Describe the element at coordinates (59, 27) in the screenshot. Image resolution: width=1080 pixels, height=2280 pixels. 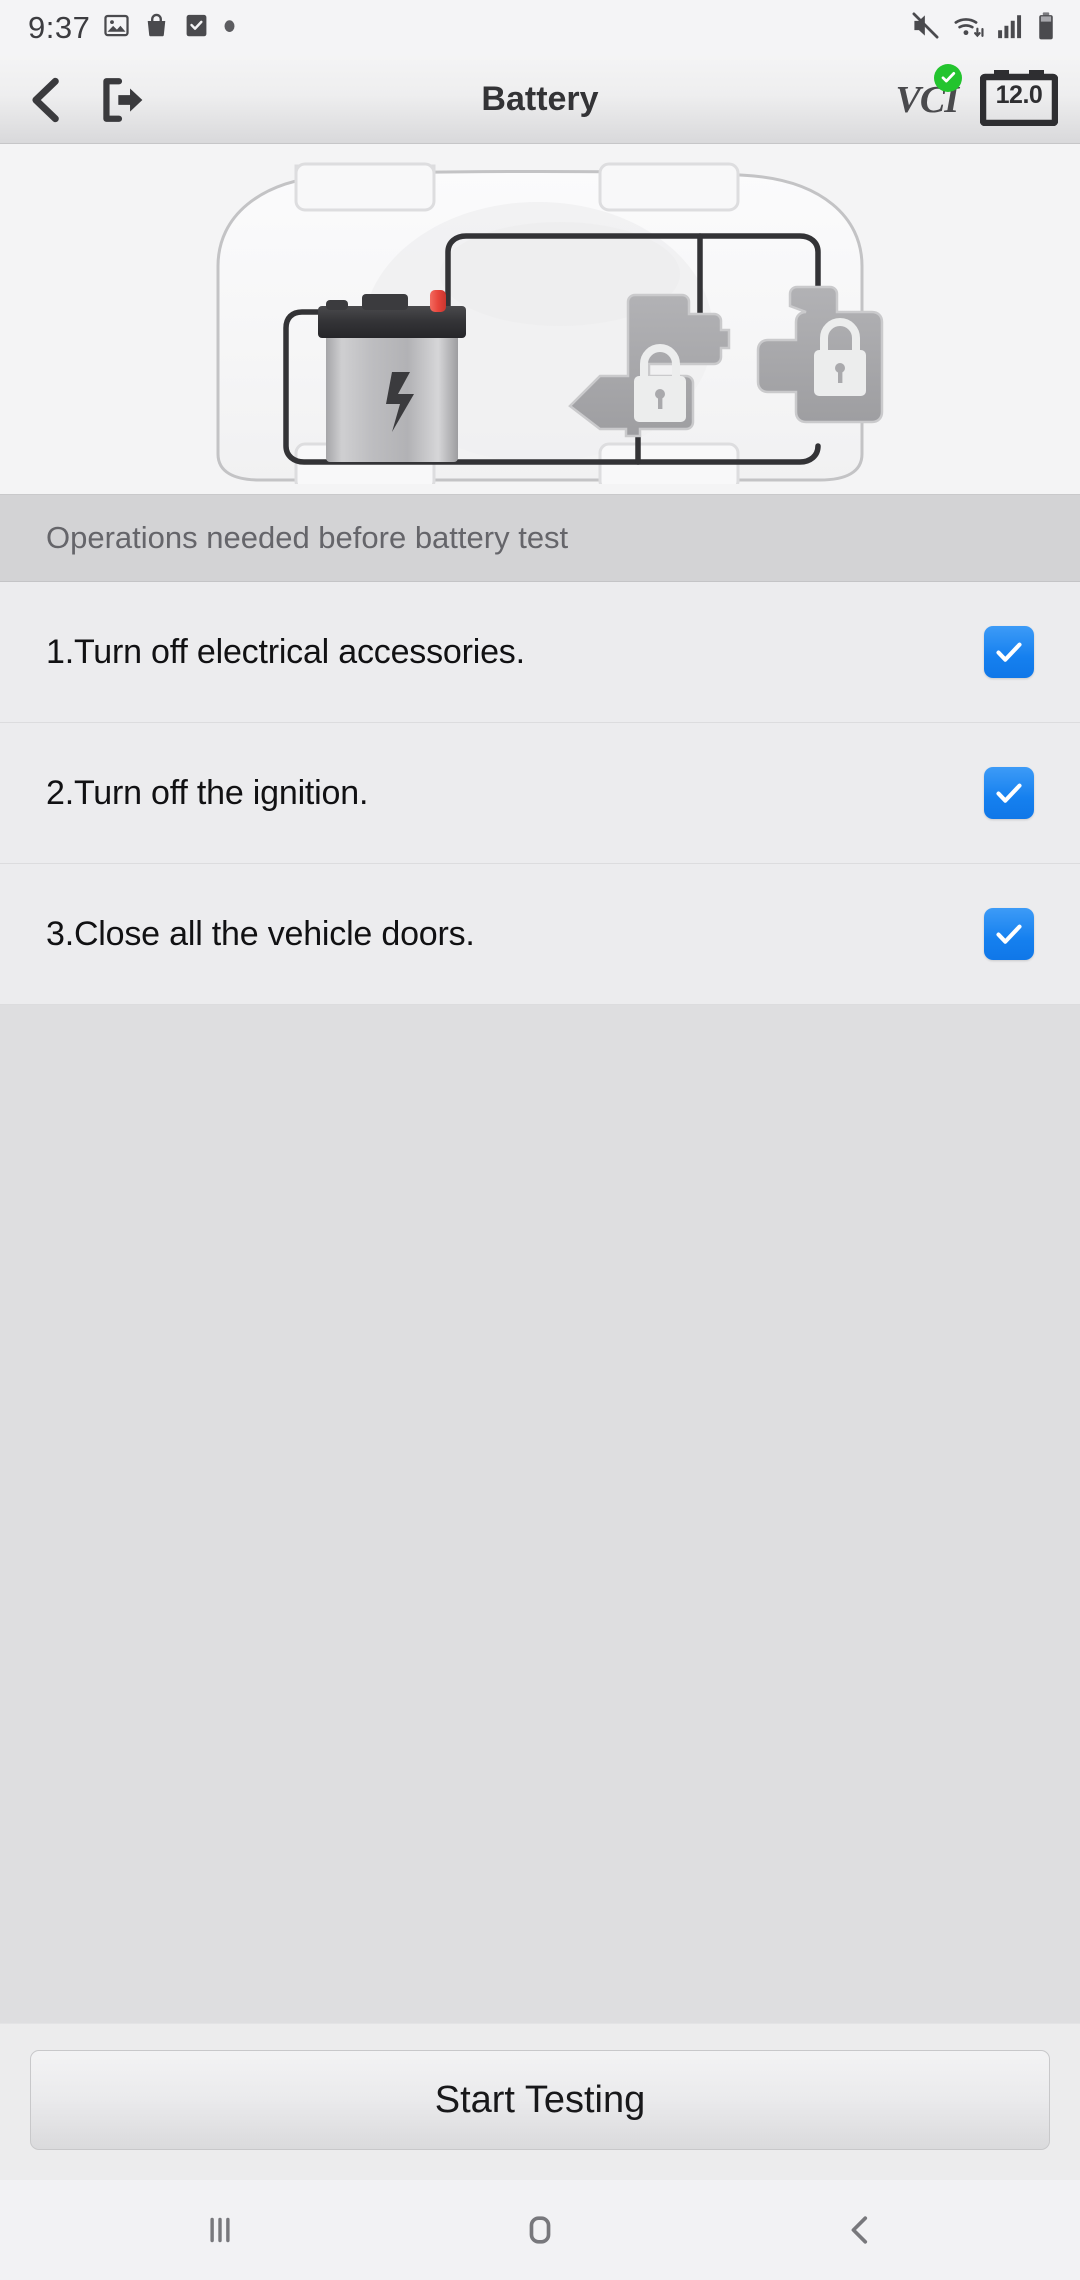
I see `status-bar-clock: 9:37` at that location.